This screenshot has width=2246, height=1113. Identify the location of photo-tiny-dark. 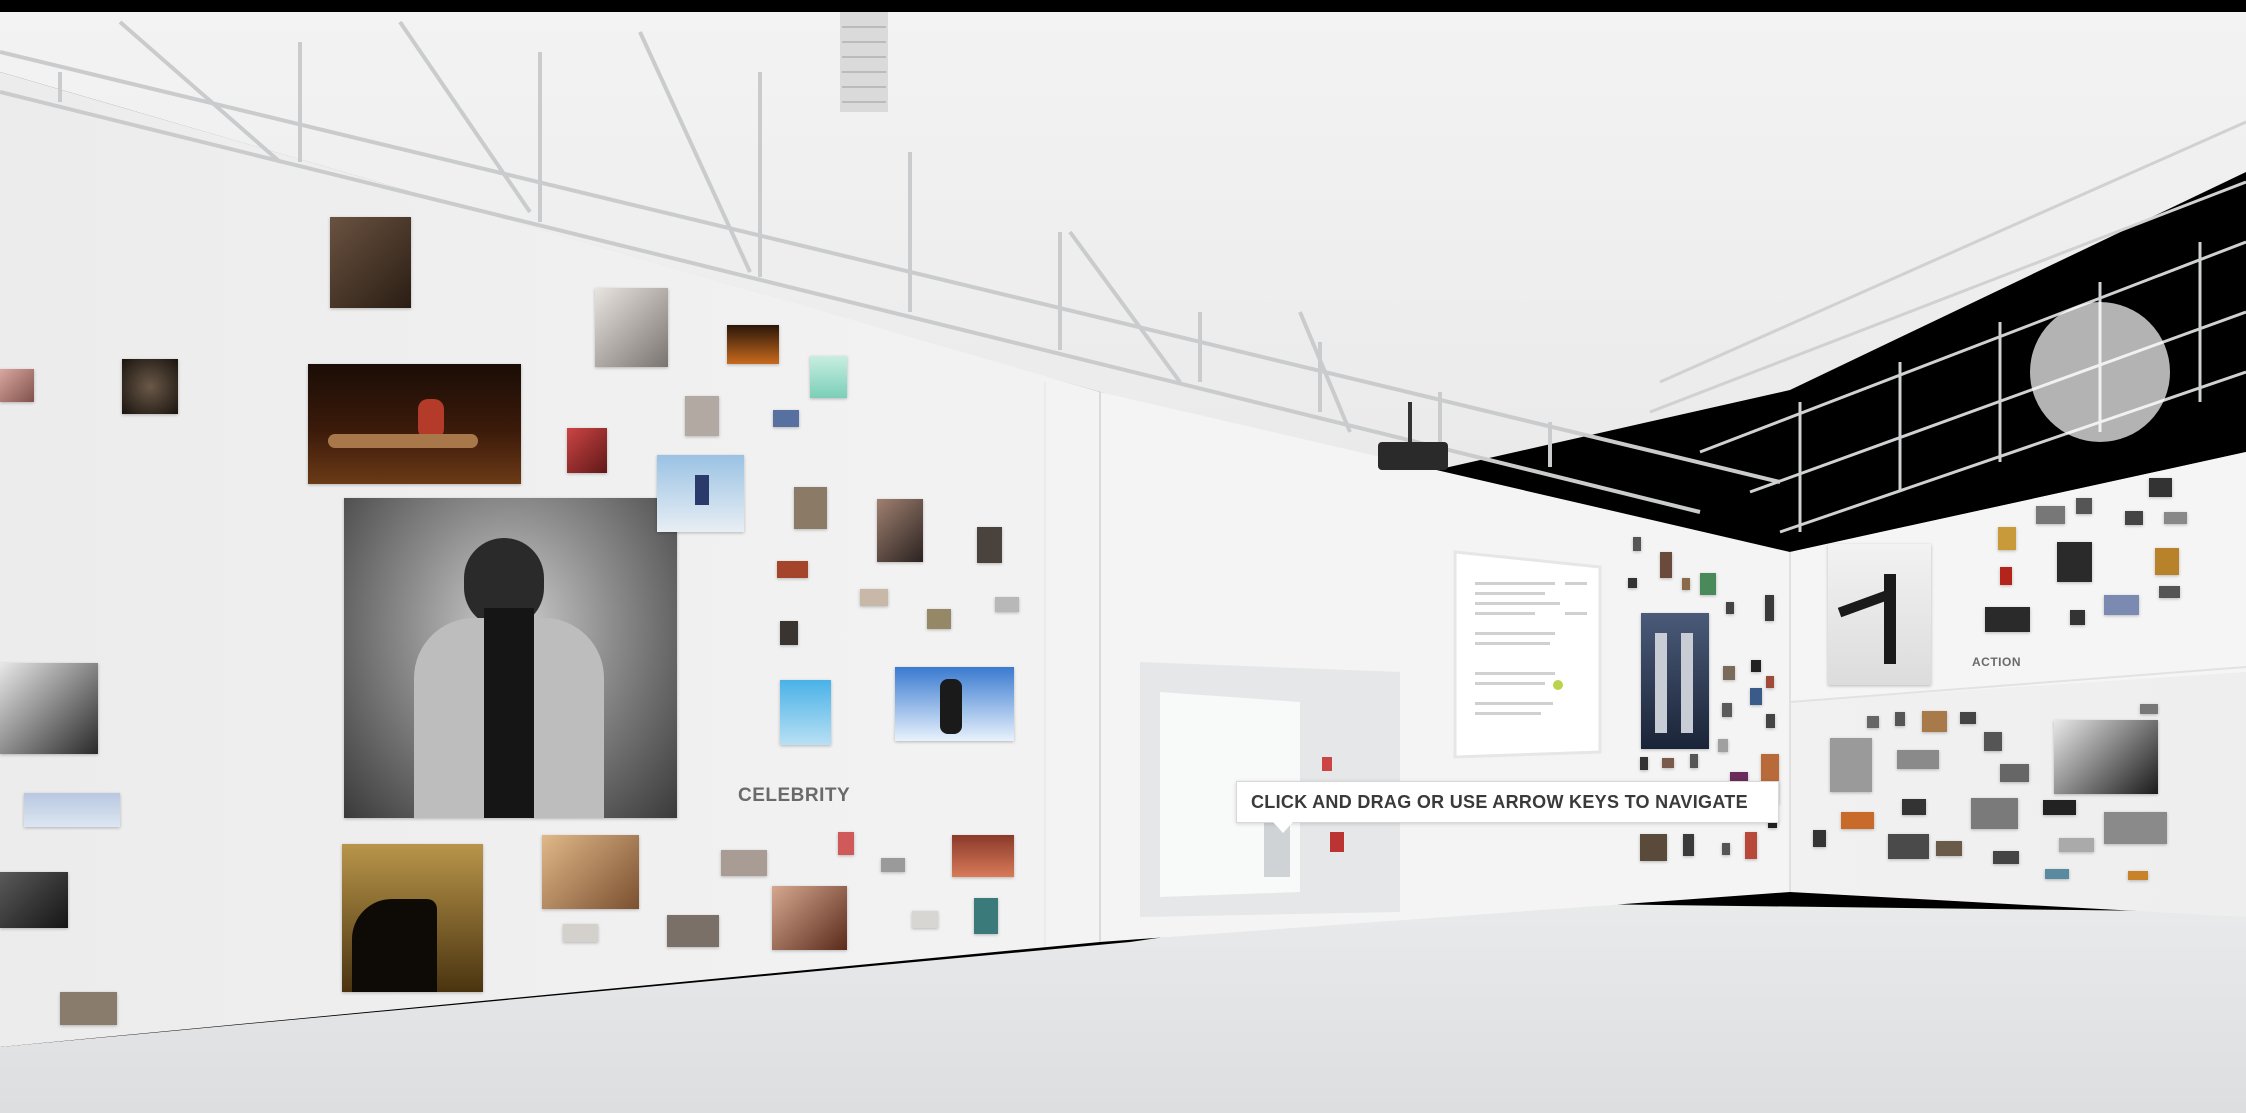
(789, 633).